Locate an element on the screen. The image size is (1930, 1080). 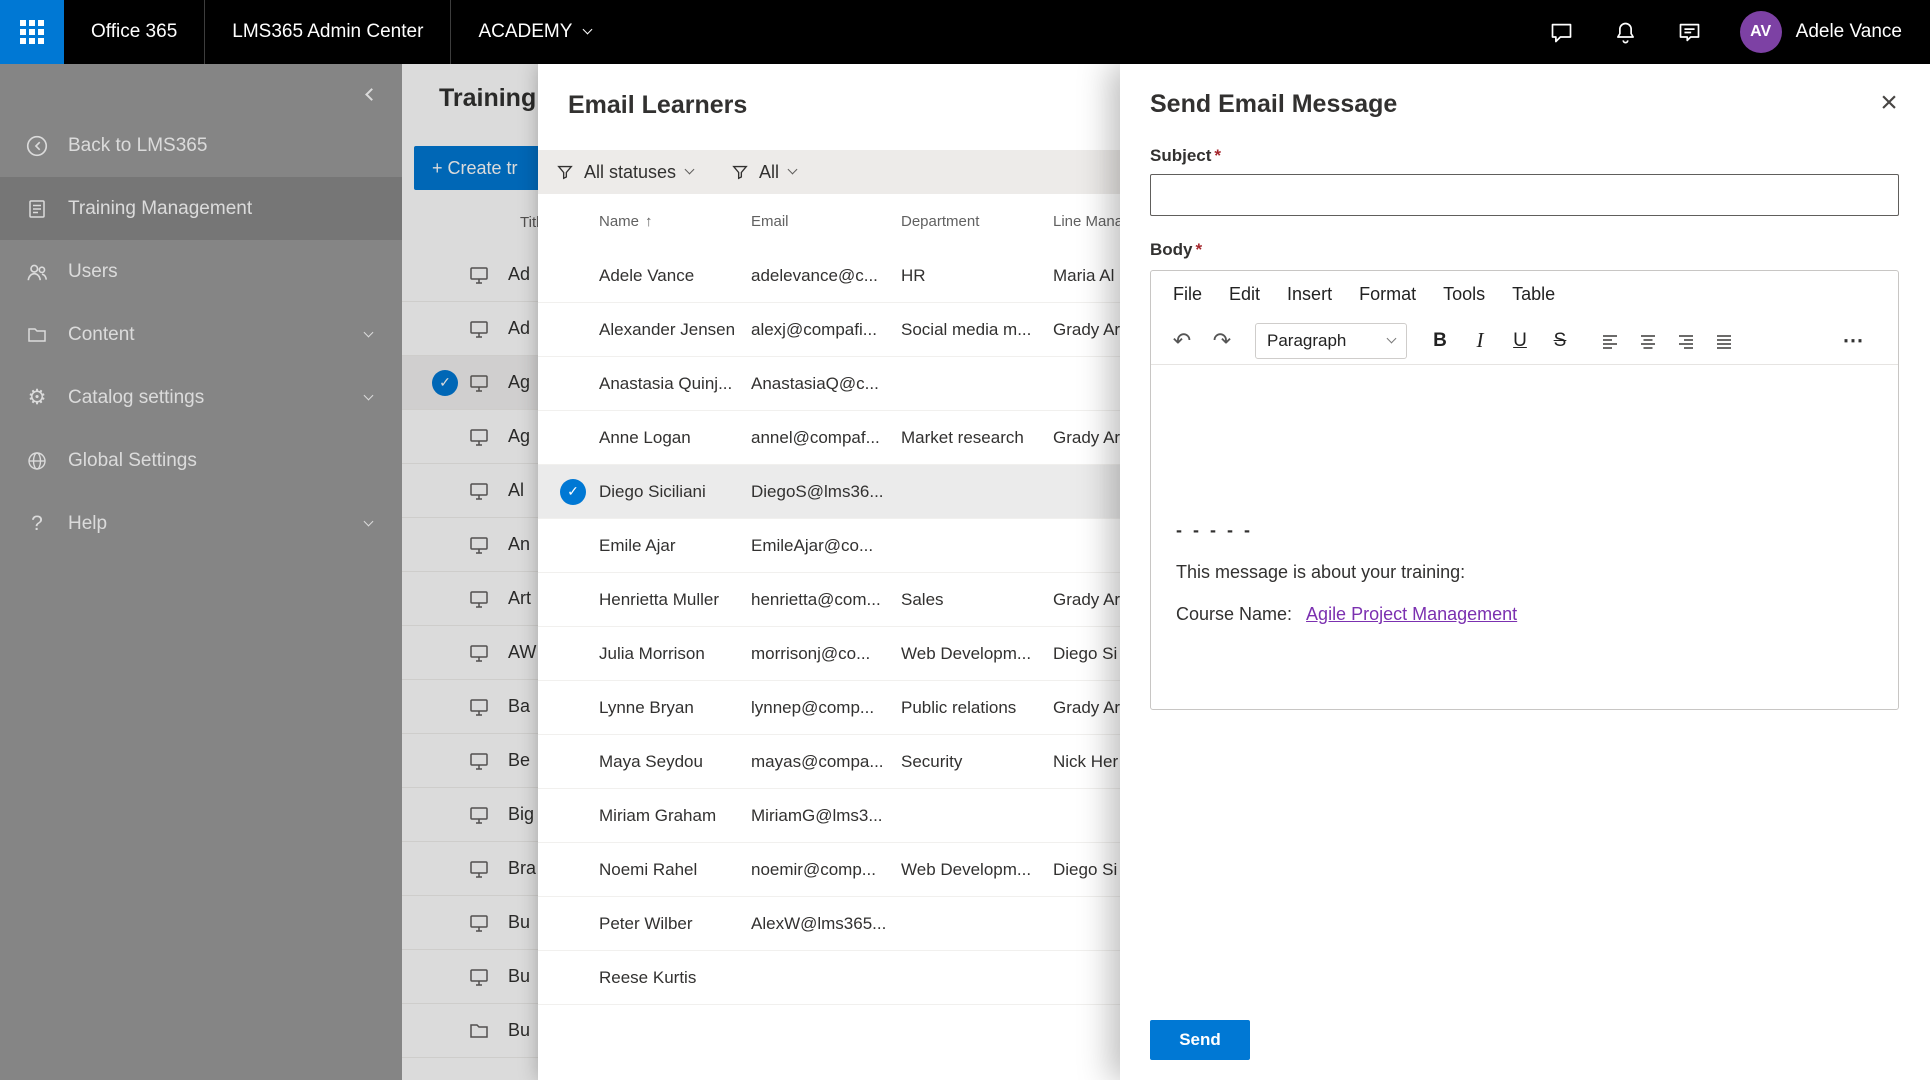
status-filter-label: All statuses is located at coordinates (630, 171).